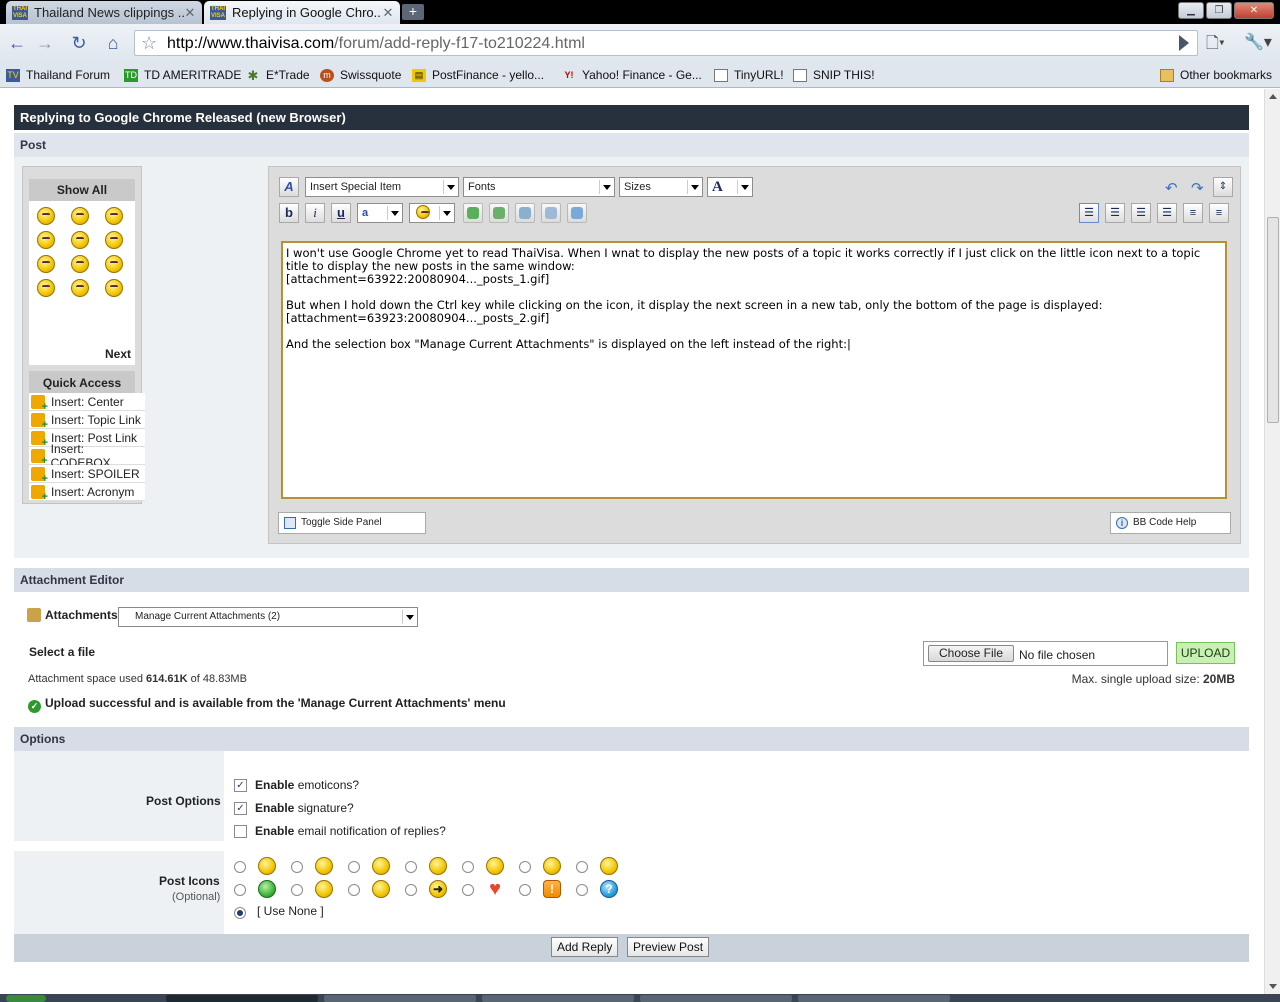 The height and width of the screenshot is (1002, 1280). What do you see at coordinates (577, 213) in the screenshot?
I see `insert-code-icon` at bounding box center [577, 213].